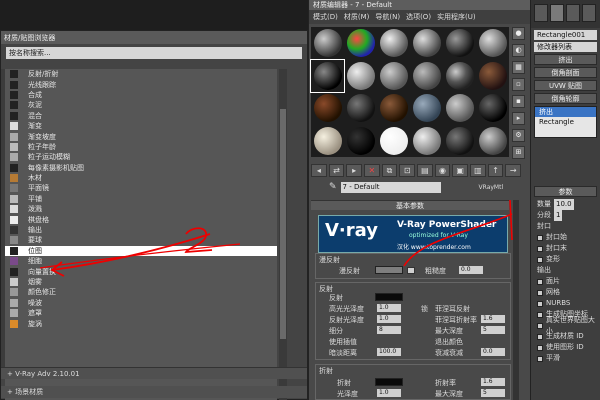 Image resolution: width=600 pixels, height=400 pixels. Describe the element at coordinates (283, 224) in the screenshot. I see `scrollbar-thumb` at that location.